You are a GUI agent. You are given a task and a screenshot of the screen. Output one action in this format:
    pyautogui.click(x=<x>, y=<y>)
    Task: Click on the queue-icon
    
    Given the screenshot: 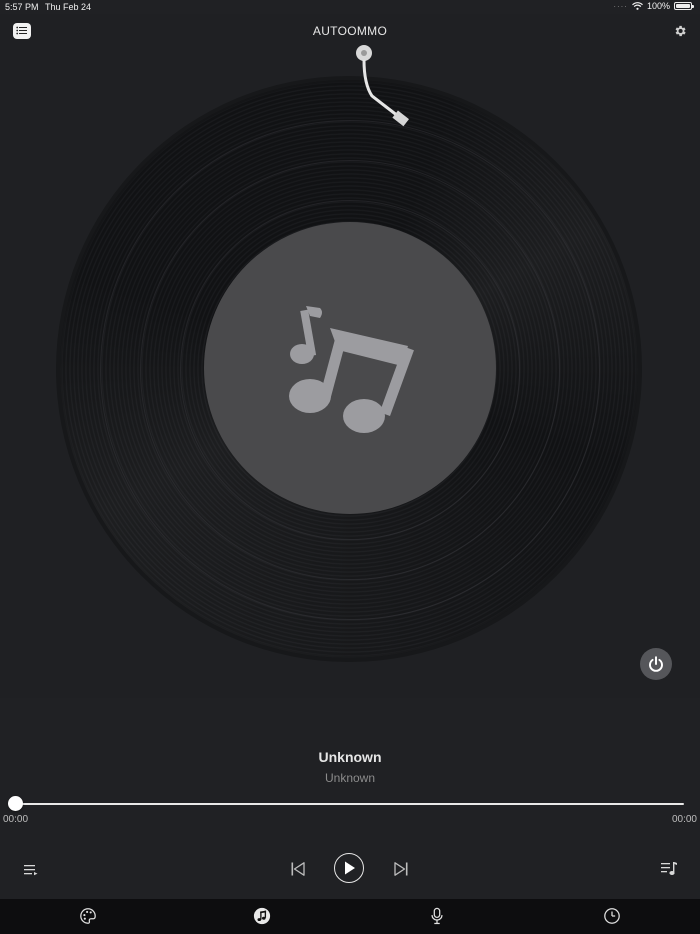 What is the action you would take?
    pyautogui.click(x=31, y=870)
    